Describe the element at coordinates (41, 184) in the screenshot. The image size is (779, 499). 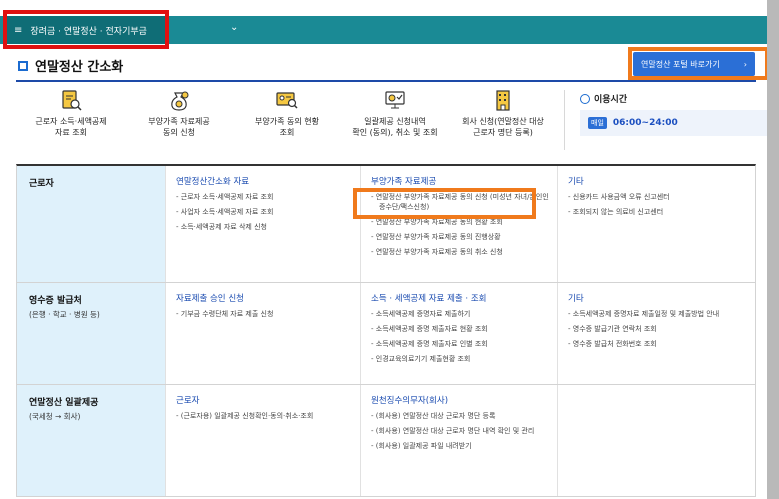
I see `row-header-title: 근로자` at that location.